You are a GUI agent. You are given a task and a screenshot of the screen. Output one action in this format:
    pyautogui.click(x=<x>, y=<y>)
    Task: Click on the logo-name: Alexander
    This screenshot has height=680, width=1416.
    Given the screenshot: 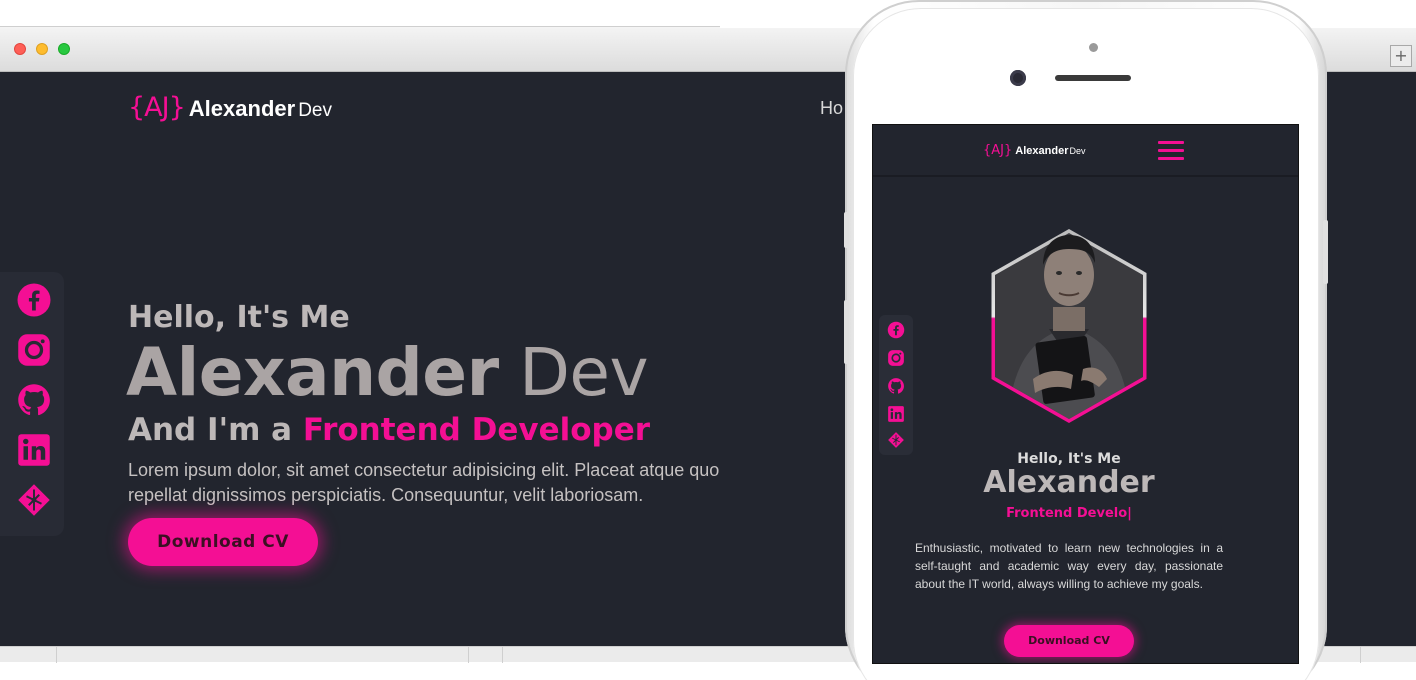 What is the action you would take?
    pyautogui.click(x=242, y=108)
    